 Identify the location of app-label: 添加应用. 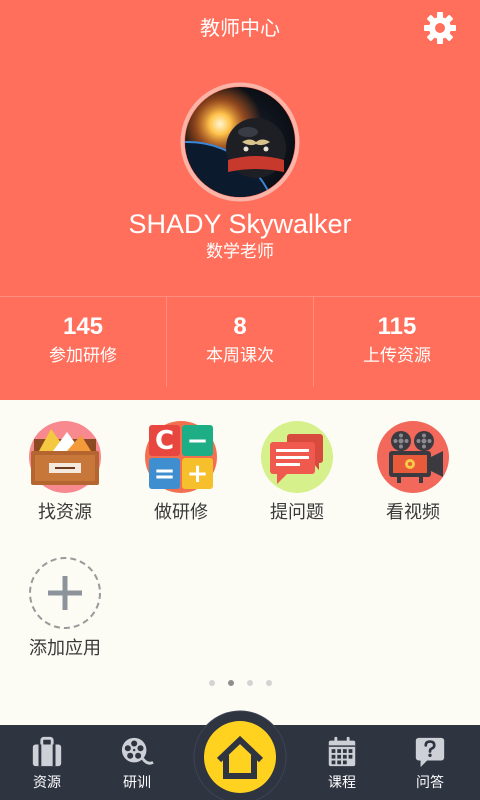
(65, 648).